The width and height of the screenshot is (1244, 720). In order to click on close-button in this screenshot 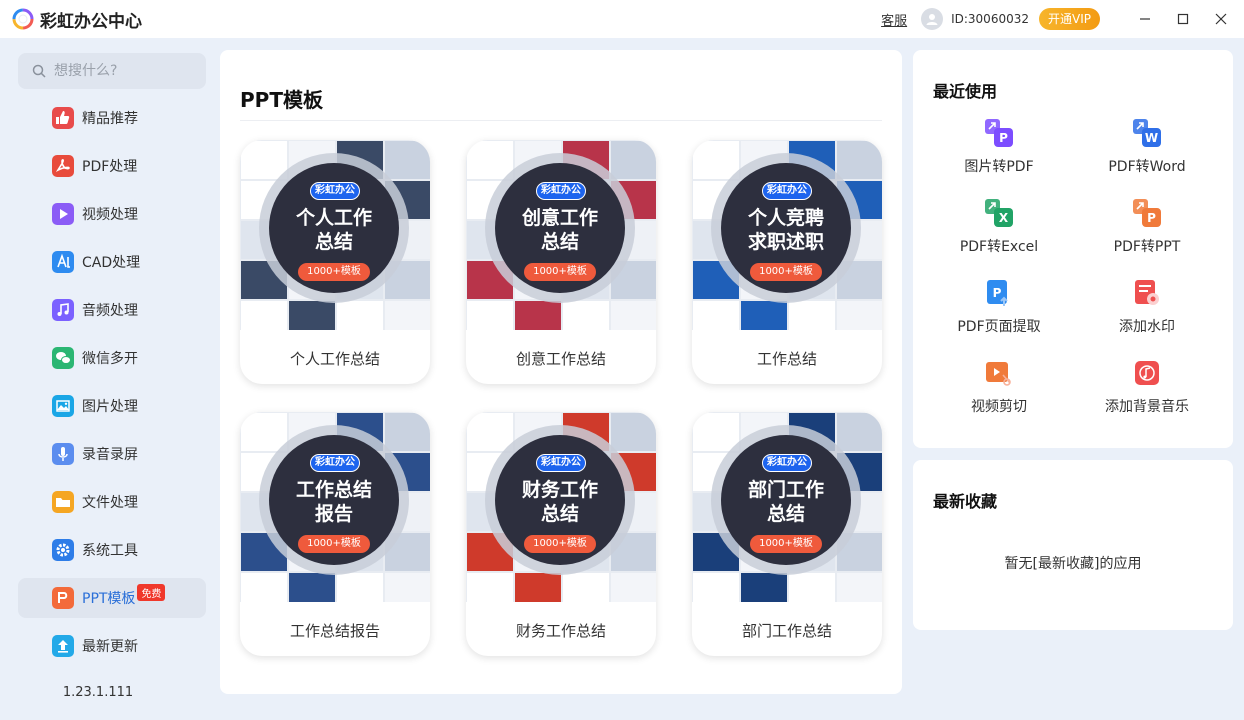, I will do `click(1221, 19)`.